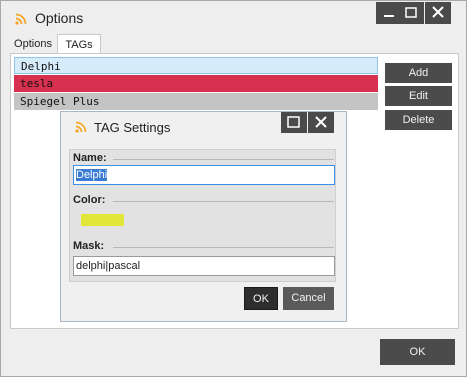 Image resolution: width=467 pixels, height=377 pixels. I want to click on tab-tags: TAGs, so click(79, 44).